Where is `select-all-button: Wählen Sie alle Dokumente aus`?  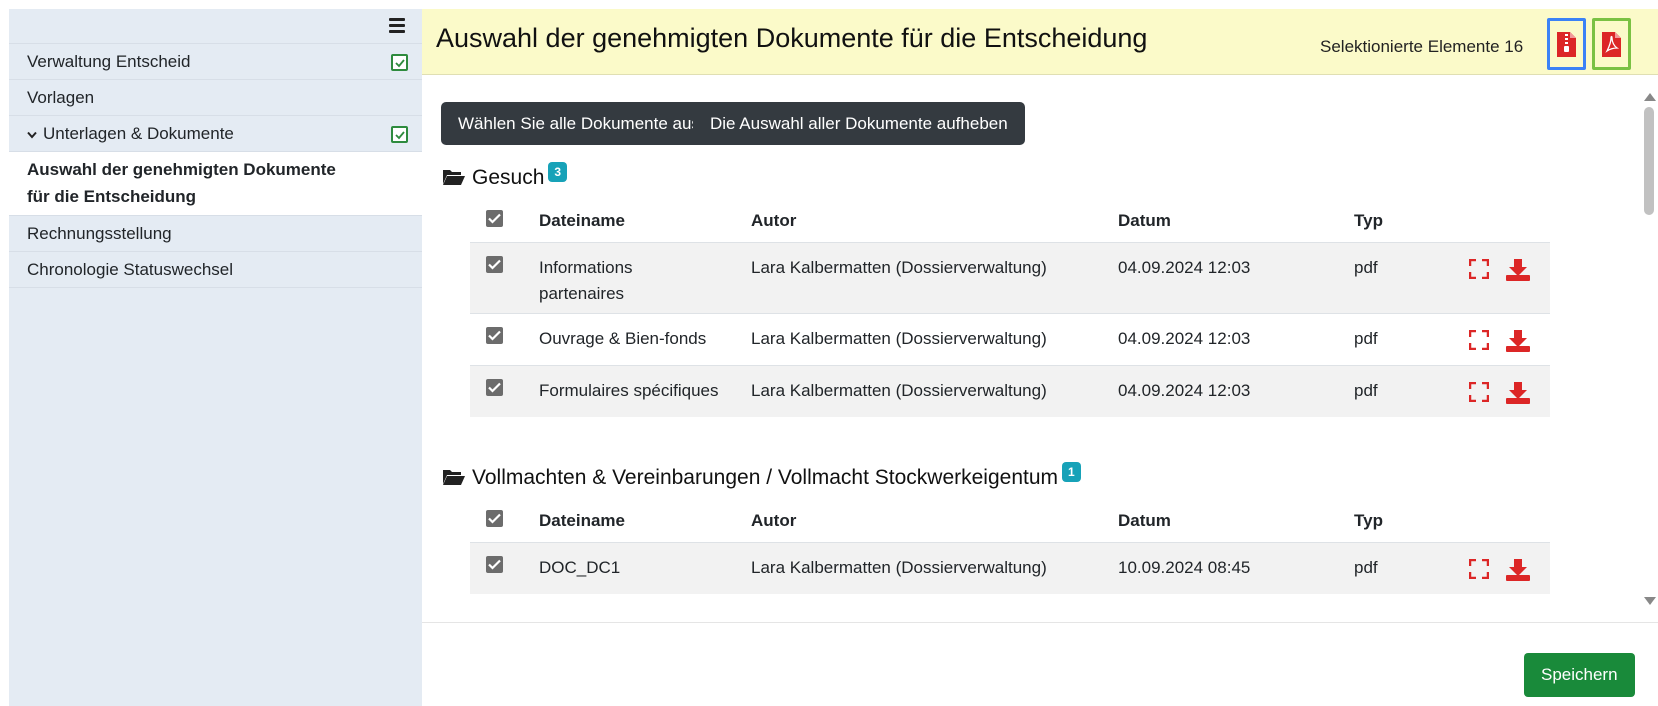
select-all-button: Wählen Sie alle Dokumente aus is located at coordinates (579, 123).